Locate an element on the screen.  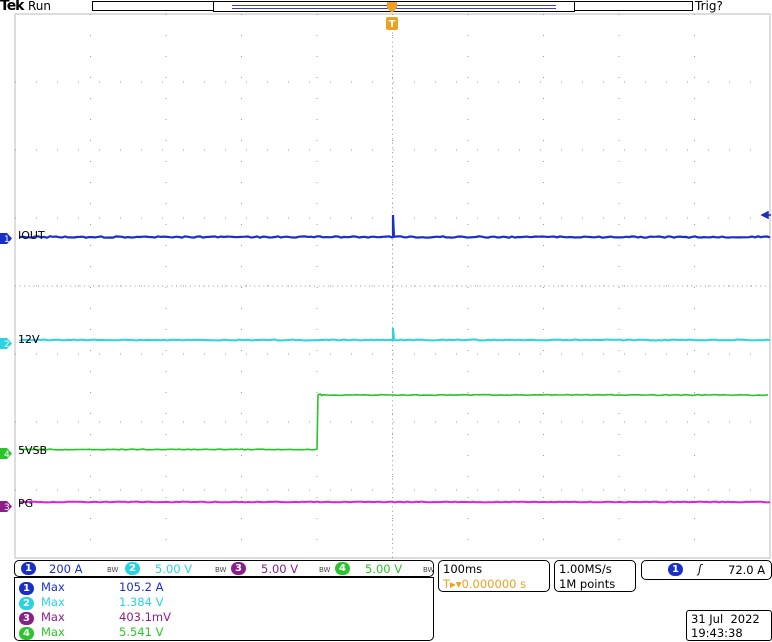
ch3-badge: 3 is located at coordinates (238, 568).